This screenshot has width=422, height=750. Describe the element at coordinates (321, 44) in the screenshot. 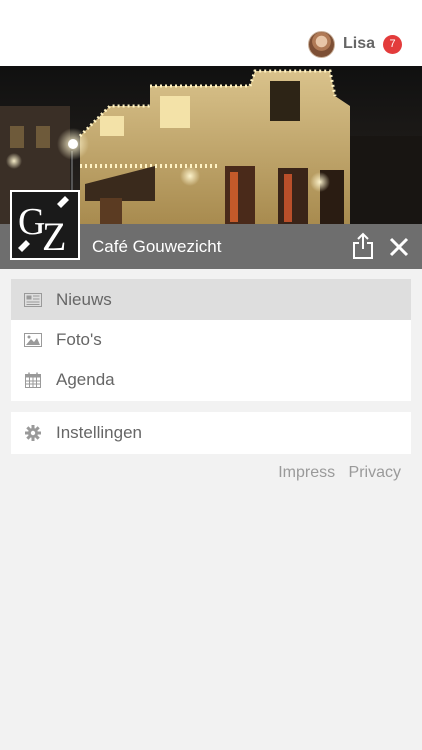

I see `user-avatar` at that location.